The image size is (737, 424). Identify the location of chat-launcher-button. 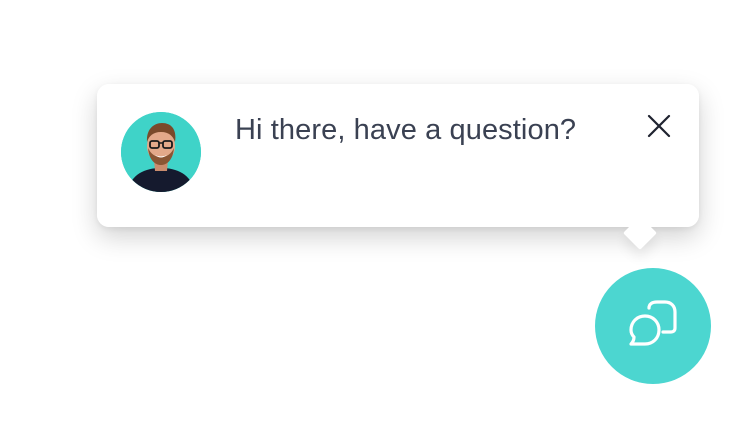
(653, 326).